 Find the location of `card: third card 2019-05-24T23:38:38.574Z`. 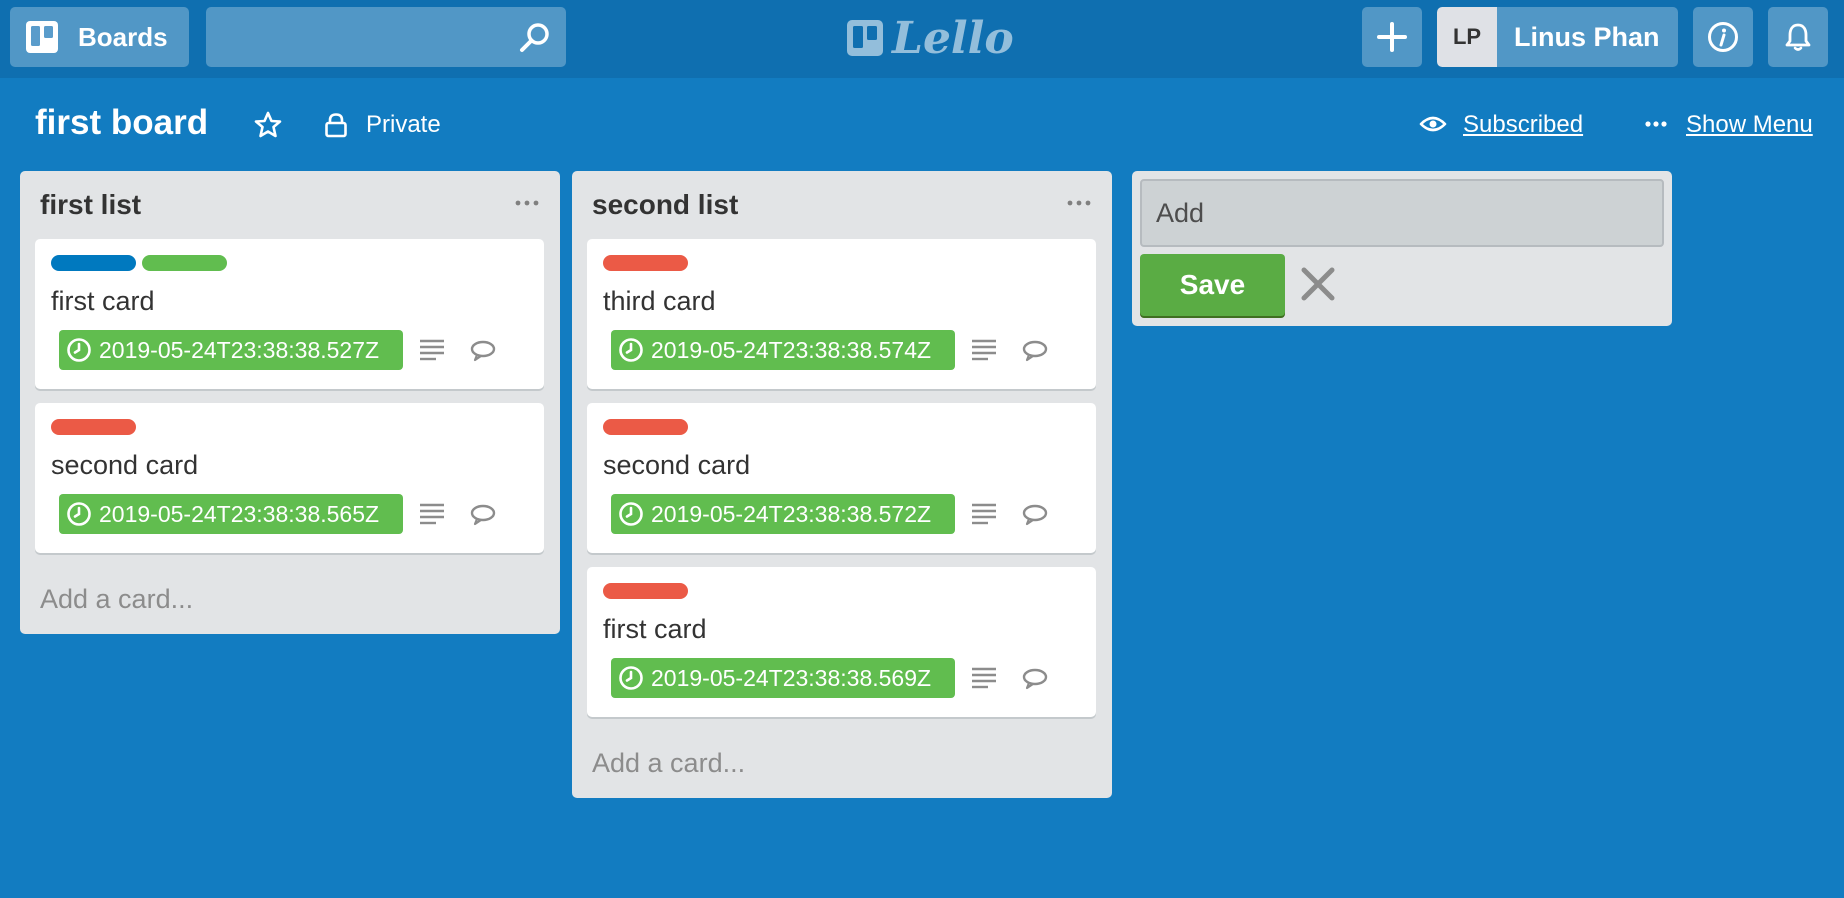

card: third card 2019-05-24T23:38:38.574Z is located at coordinates (841, 314).